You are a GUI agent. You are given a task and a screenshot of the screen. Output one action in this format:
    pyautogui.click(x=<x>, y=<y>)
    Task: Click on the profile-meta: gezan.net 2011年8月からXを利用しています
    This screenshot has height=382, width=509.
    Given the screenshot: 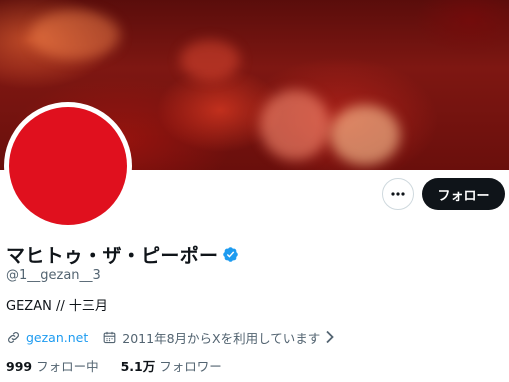 What is the action you would take?
    pyautogui.click(x=170, y=337)
    